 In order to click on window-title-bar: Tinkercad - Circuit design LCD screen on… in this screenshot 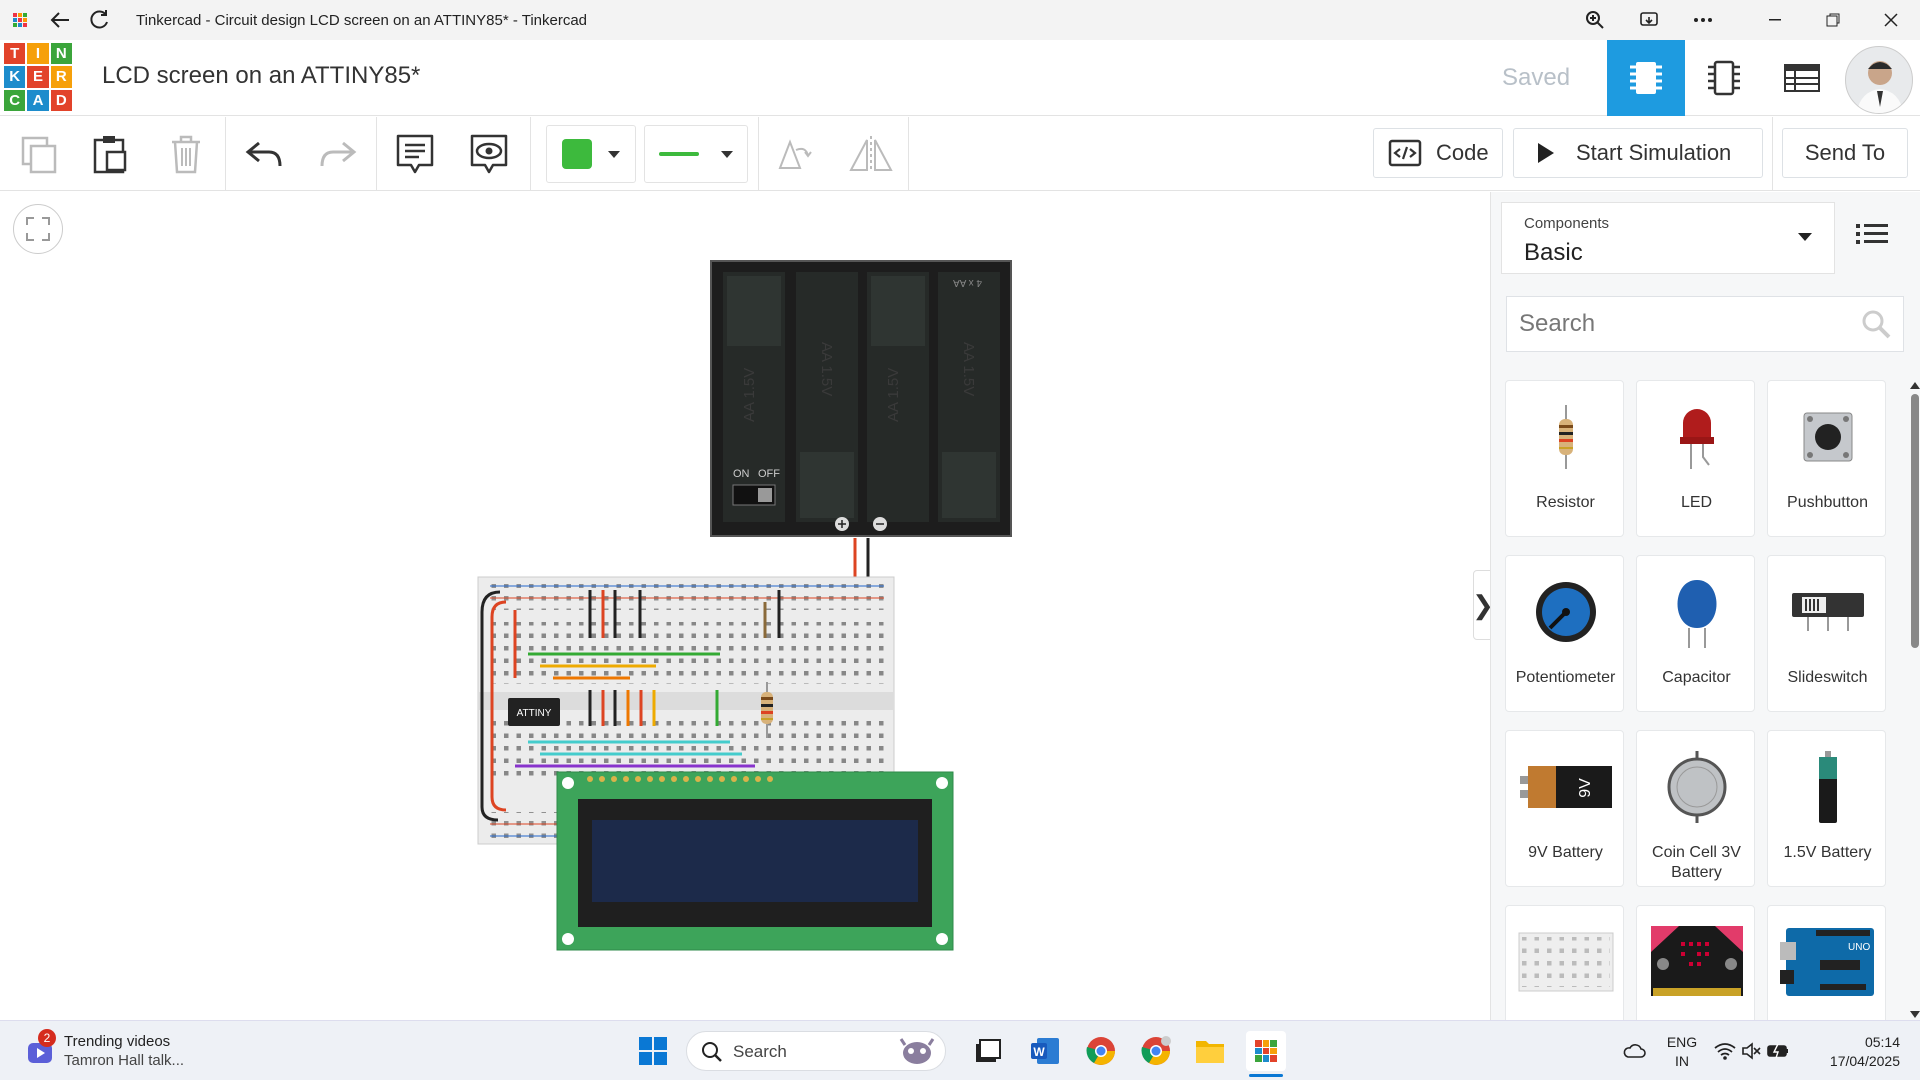, I will do `click(960, 20)`.